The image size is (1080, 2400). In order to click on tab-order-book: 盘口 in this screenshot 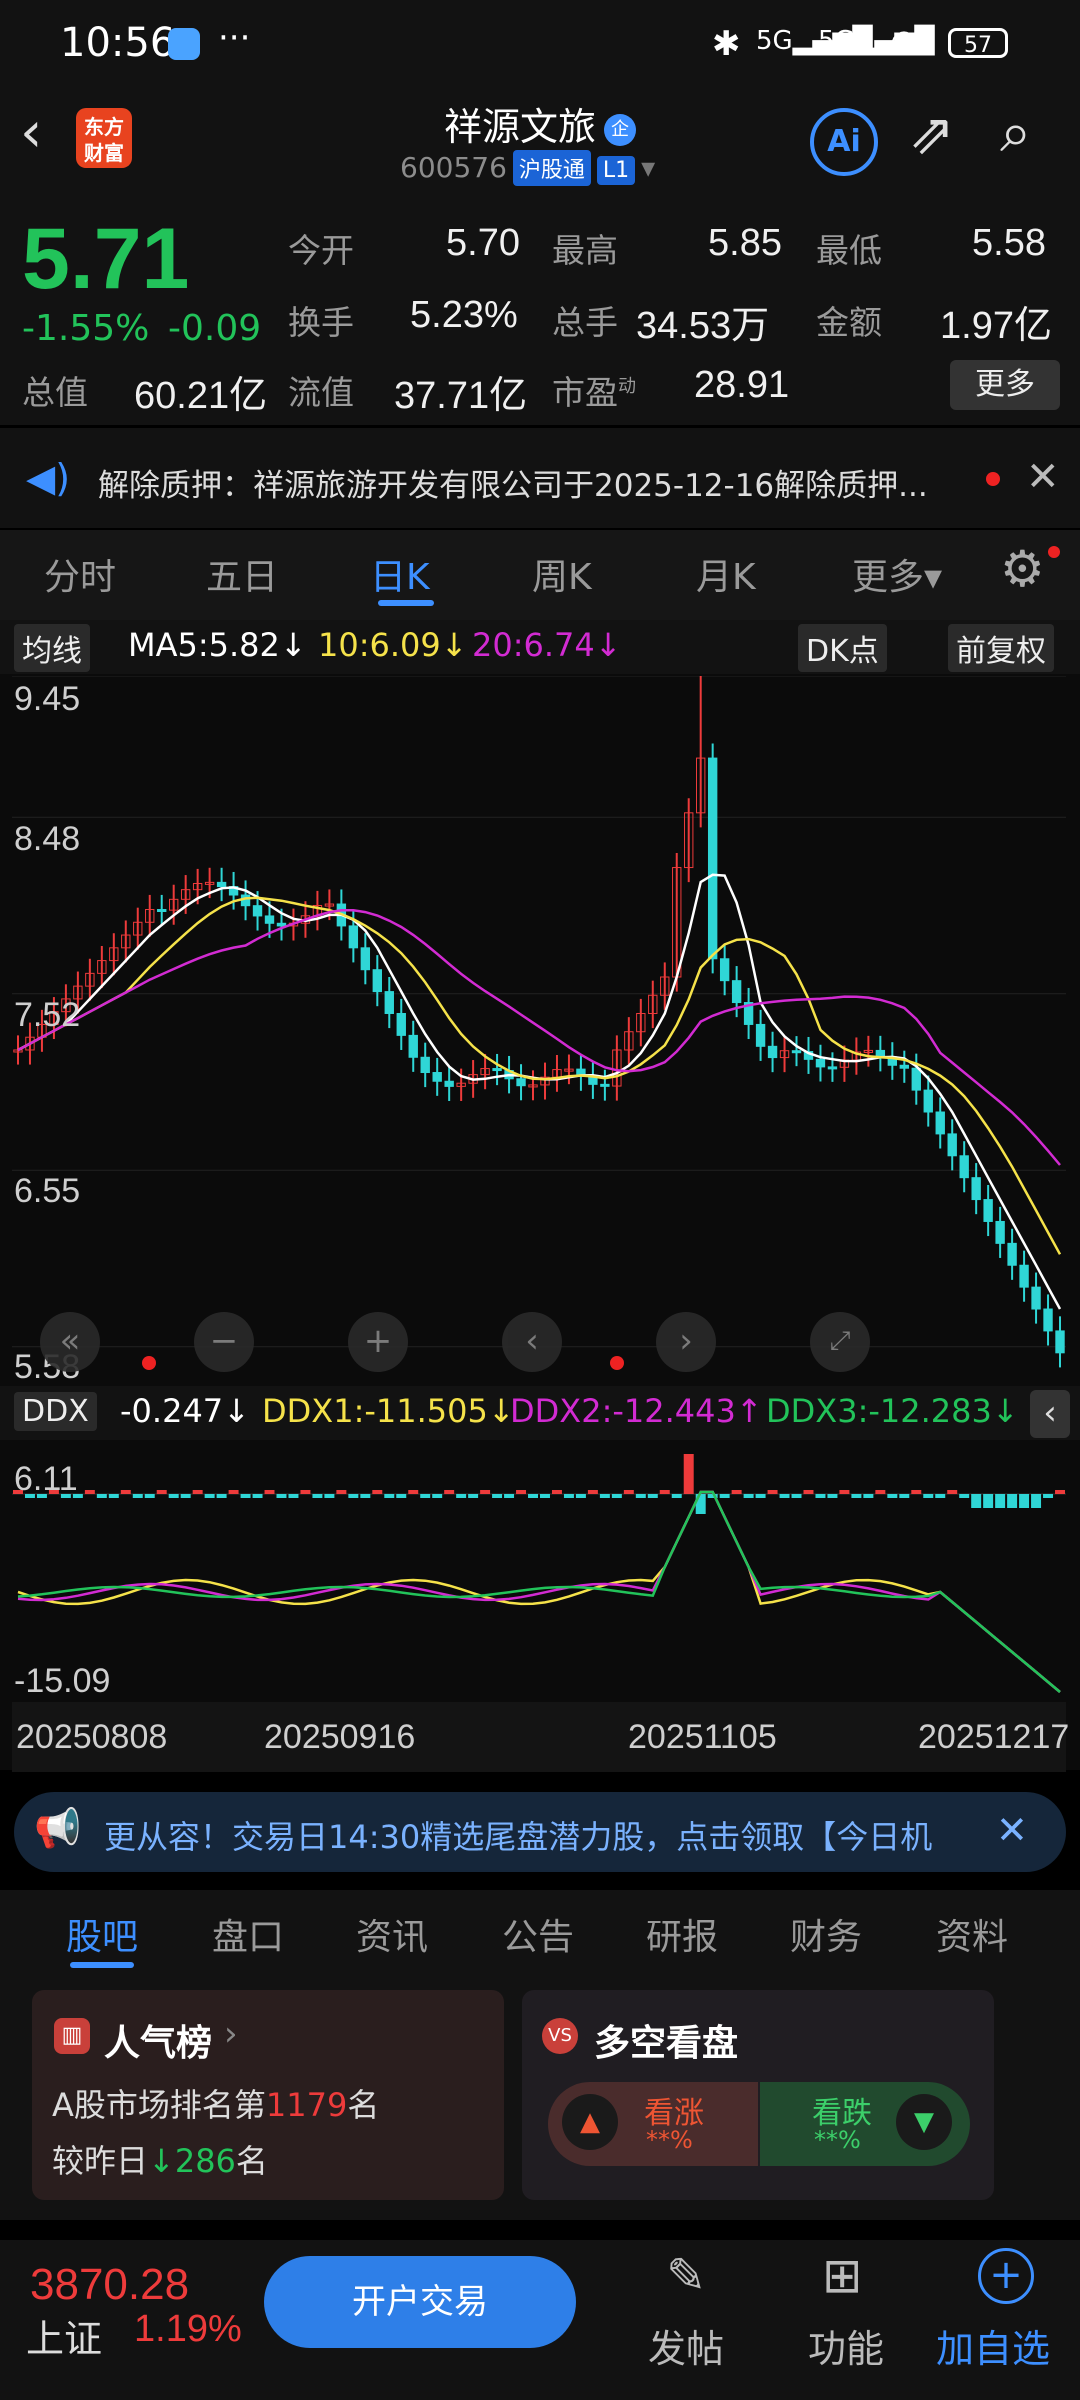, I will do `click(248, 1934)`.